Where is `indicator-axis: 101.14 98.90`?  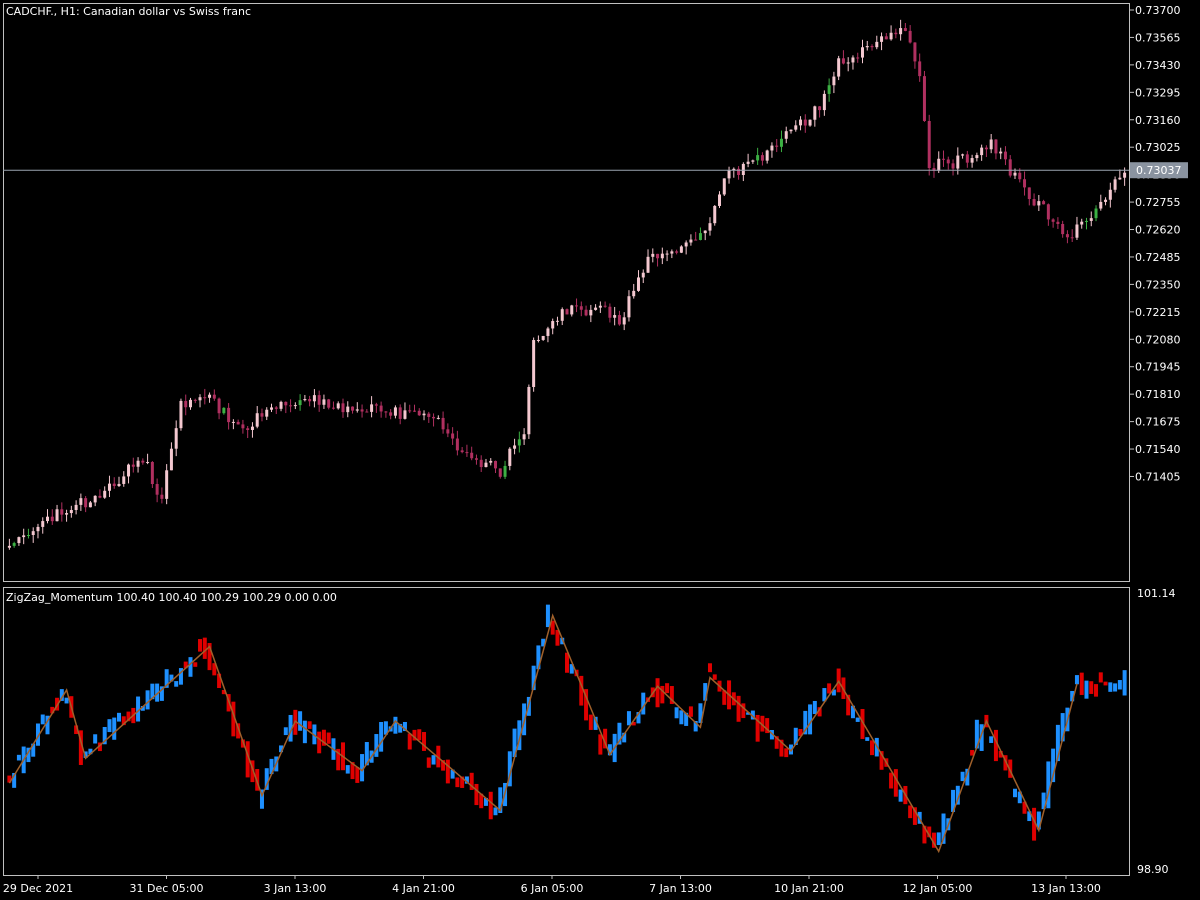
indicator-axis: 101.14 98.90 is located at coordinates (1156, 731).